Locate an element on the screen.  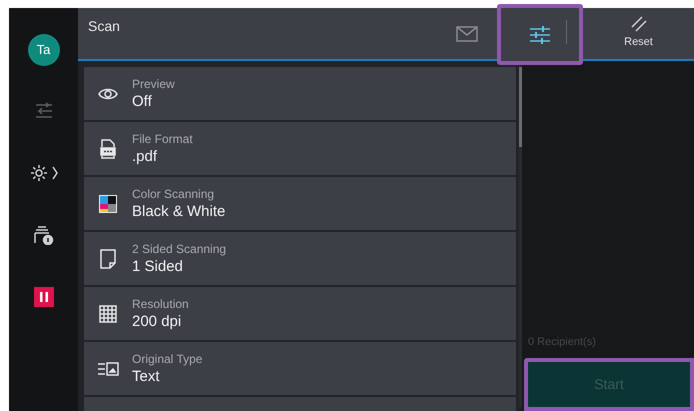
settings-icon is located at coordinates (39, 173).